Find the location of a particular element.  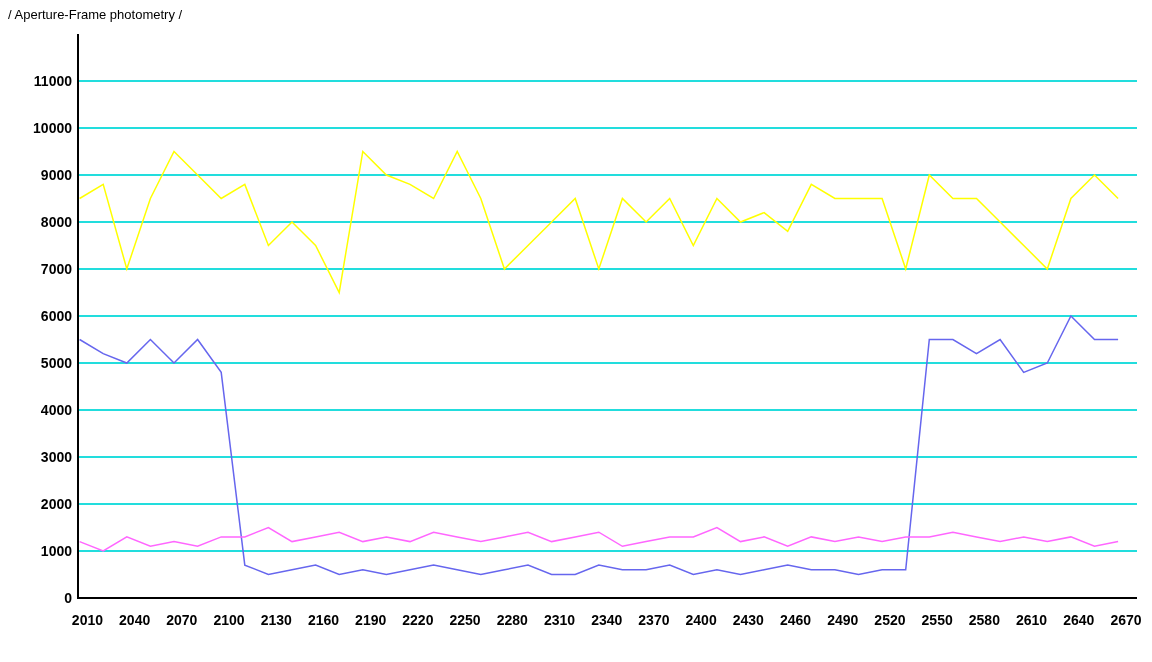

x-tick-label: 2160 is located at coordinates (323, 620).